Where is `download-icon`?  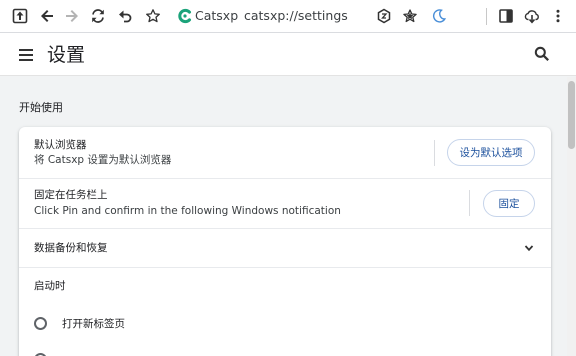
download-icon is located at coordinates (532, 16).